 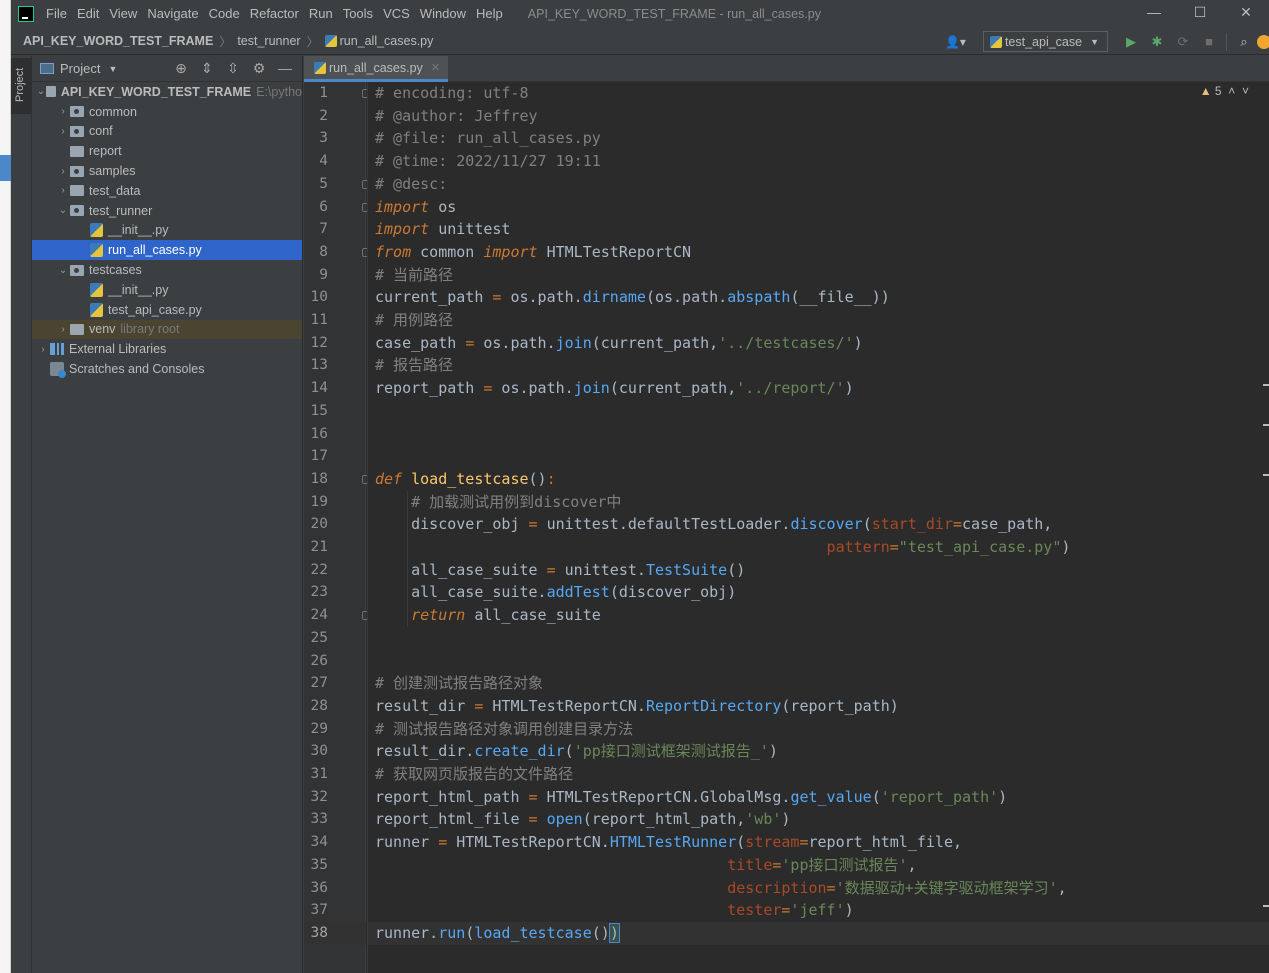 What do you see at coordinates (488, 161) in the screenshot?
I see `code-token: # @time: 2022/11/27 19:11` at bounding box center [488, 161].